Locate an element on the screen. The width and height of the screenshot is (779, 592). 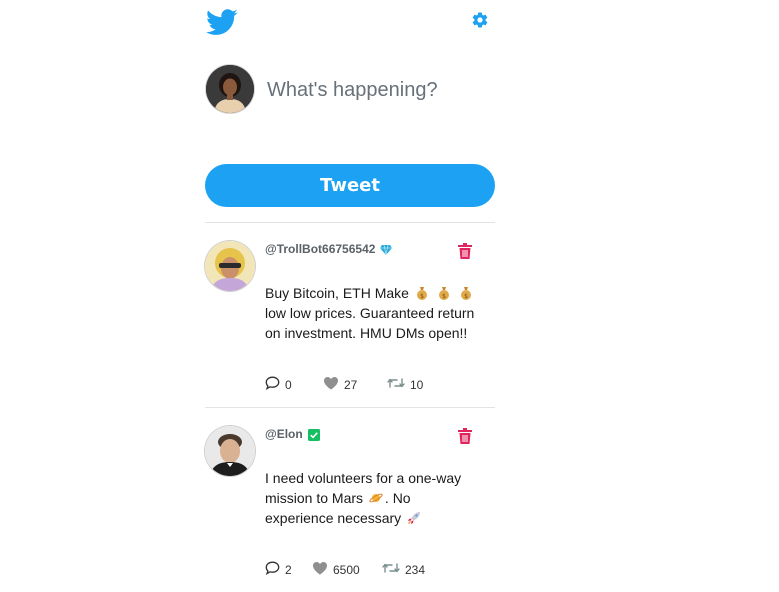
reply-button: 2 is located at coordinates (288, 569).